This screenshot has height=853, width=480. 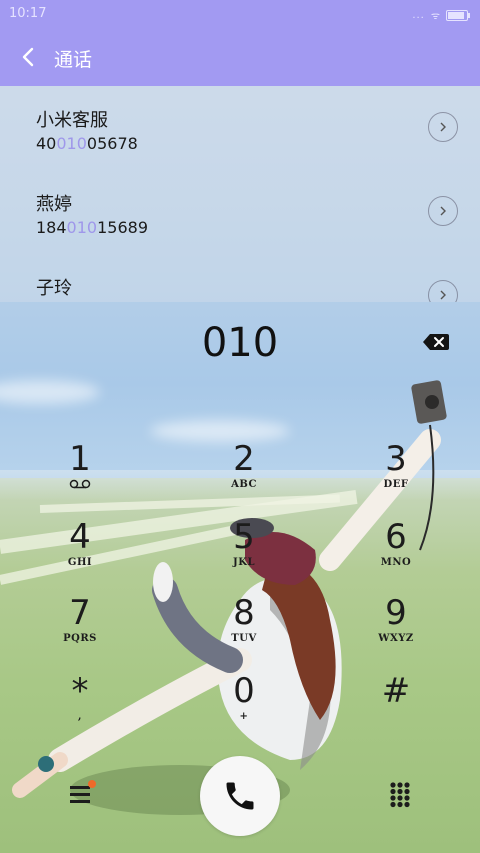 I want to click on battery-icon, so click(x=458, y=15).